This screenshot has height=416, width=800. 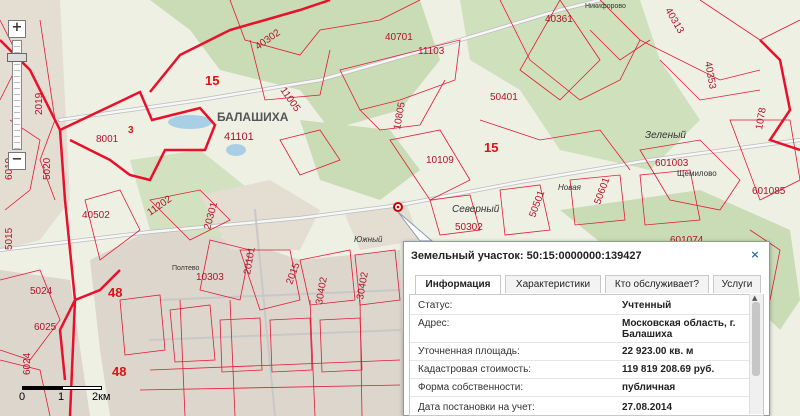 I want to click on zoom-control: + −, so click(x=17, y=95).